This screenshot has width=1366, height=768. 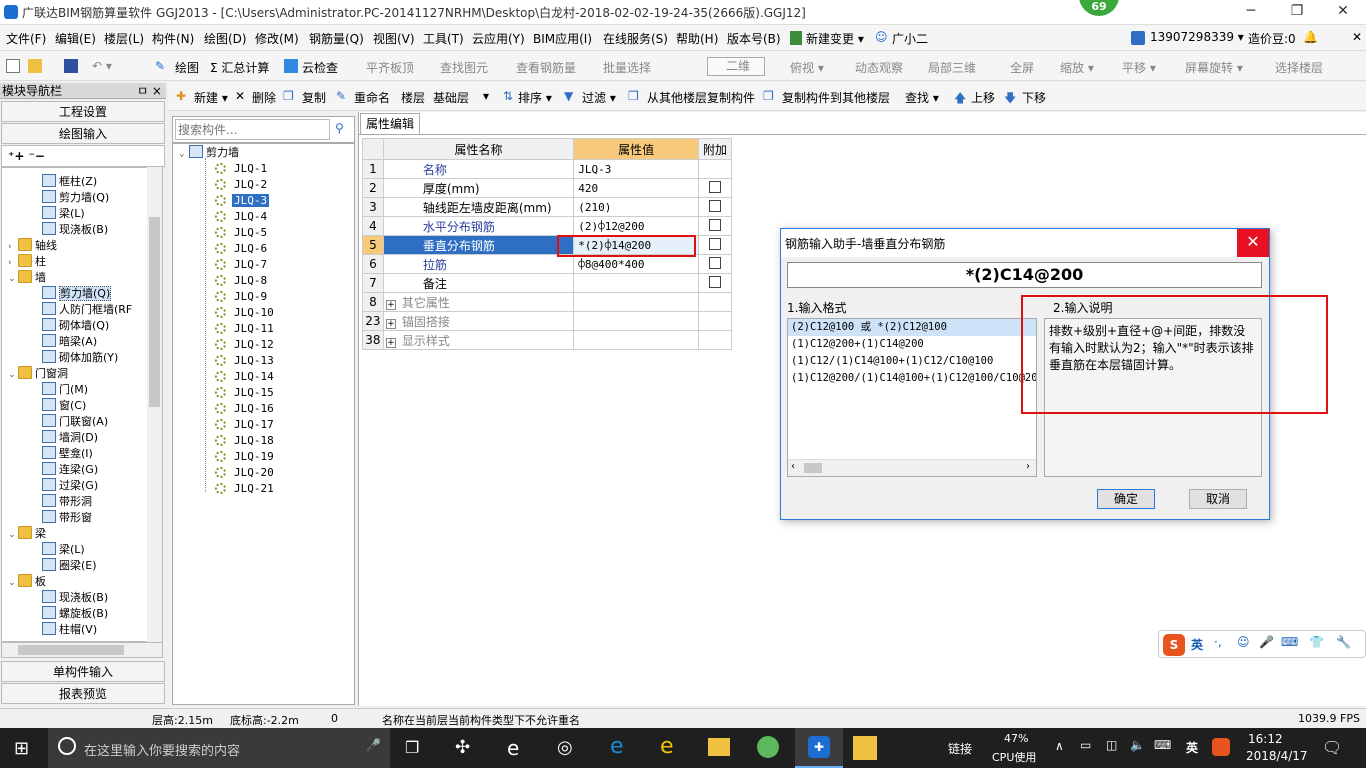 I want to click on ime-lang: 英, so click(x=1197, y=644).